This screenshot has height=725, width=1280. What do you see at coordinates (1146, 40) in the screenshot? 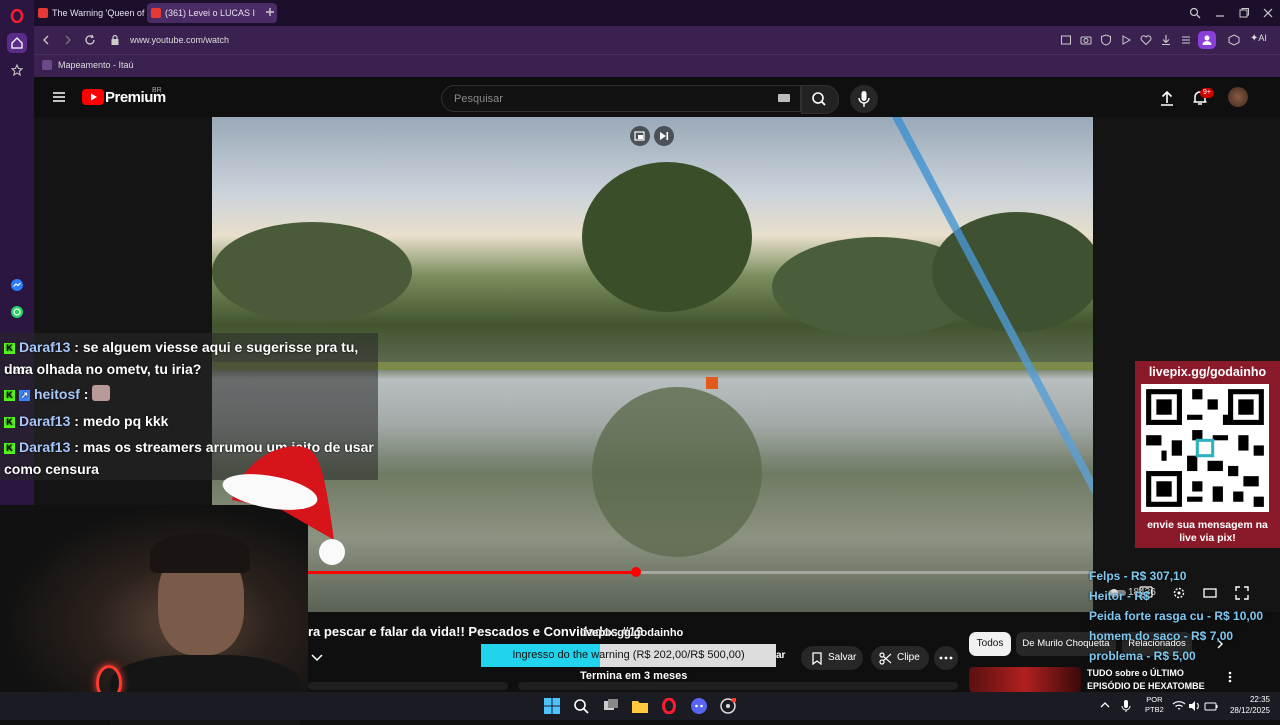
I see `heart-icon` at bounding box center [1146, 40].